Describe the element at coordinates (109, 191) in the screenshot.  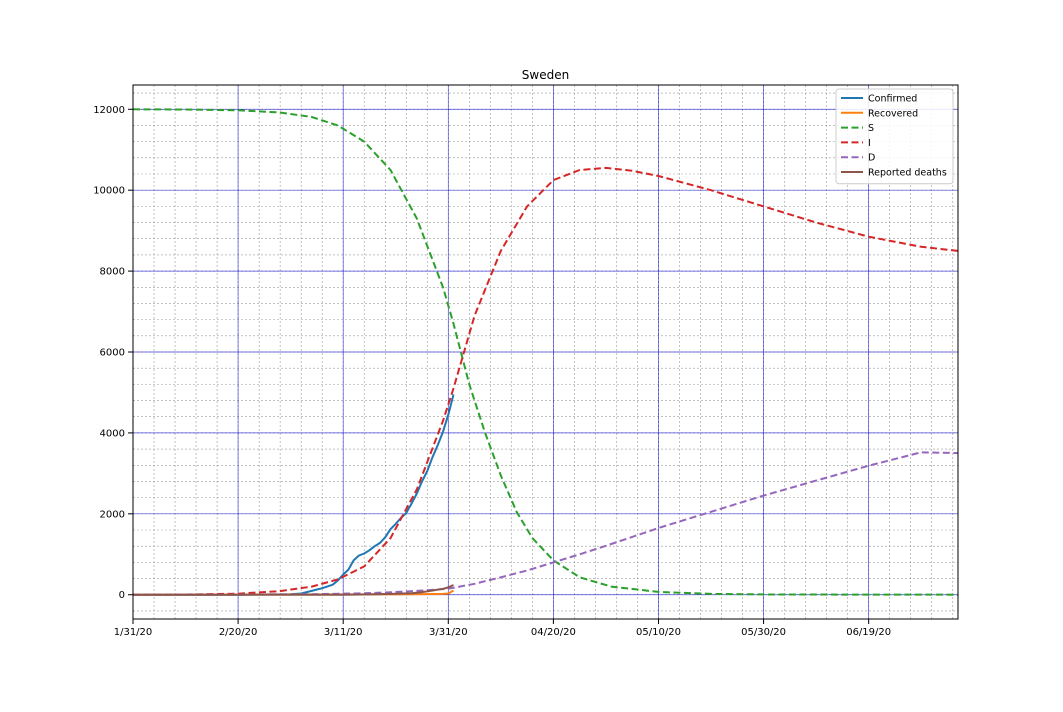
I see `y-tick-label: 10000` at that location.